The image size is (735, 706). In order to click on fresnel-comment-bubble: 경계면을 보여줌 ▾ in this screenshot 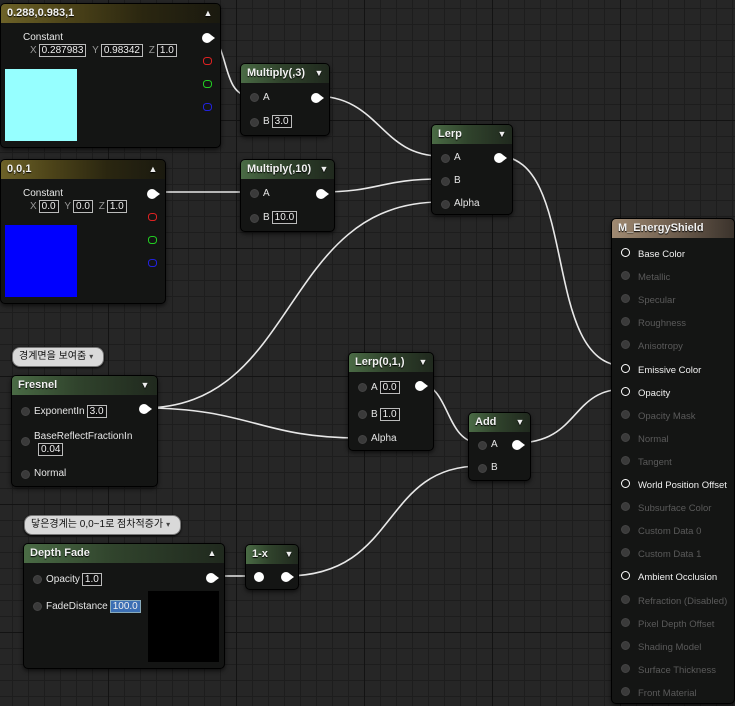, I will do `click(58, 357)`.